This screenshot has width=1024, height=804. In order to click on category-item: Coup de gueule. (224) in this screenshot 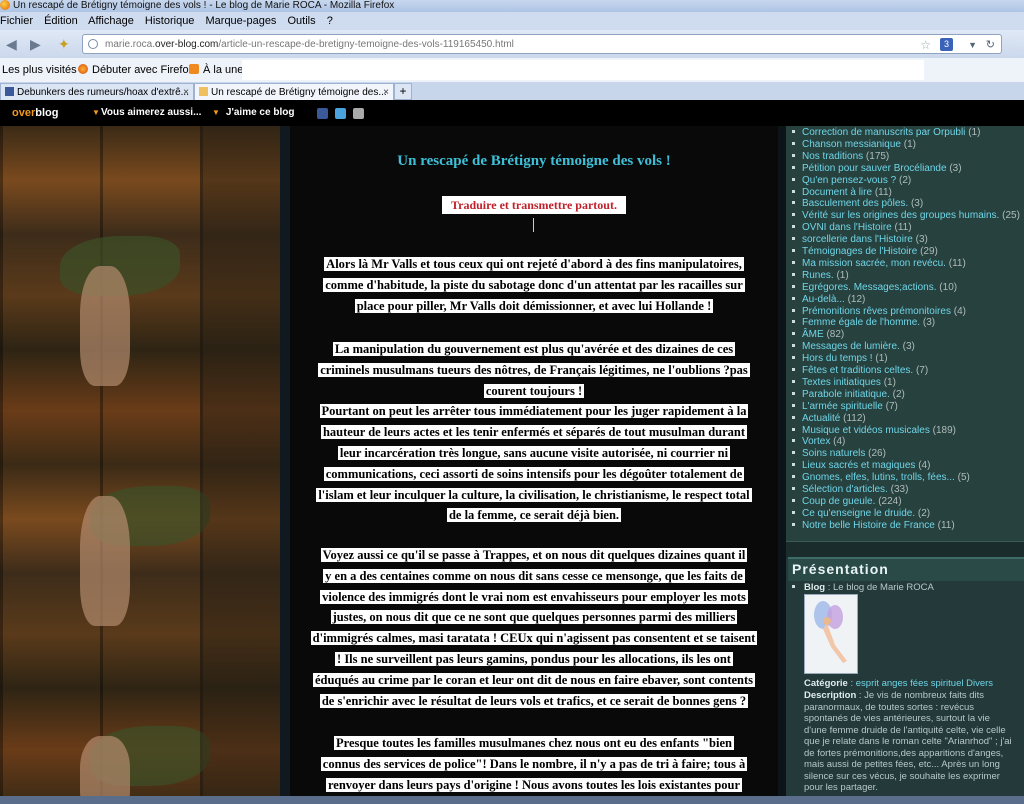, I will do `click(847, 502)`.